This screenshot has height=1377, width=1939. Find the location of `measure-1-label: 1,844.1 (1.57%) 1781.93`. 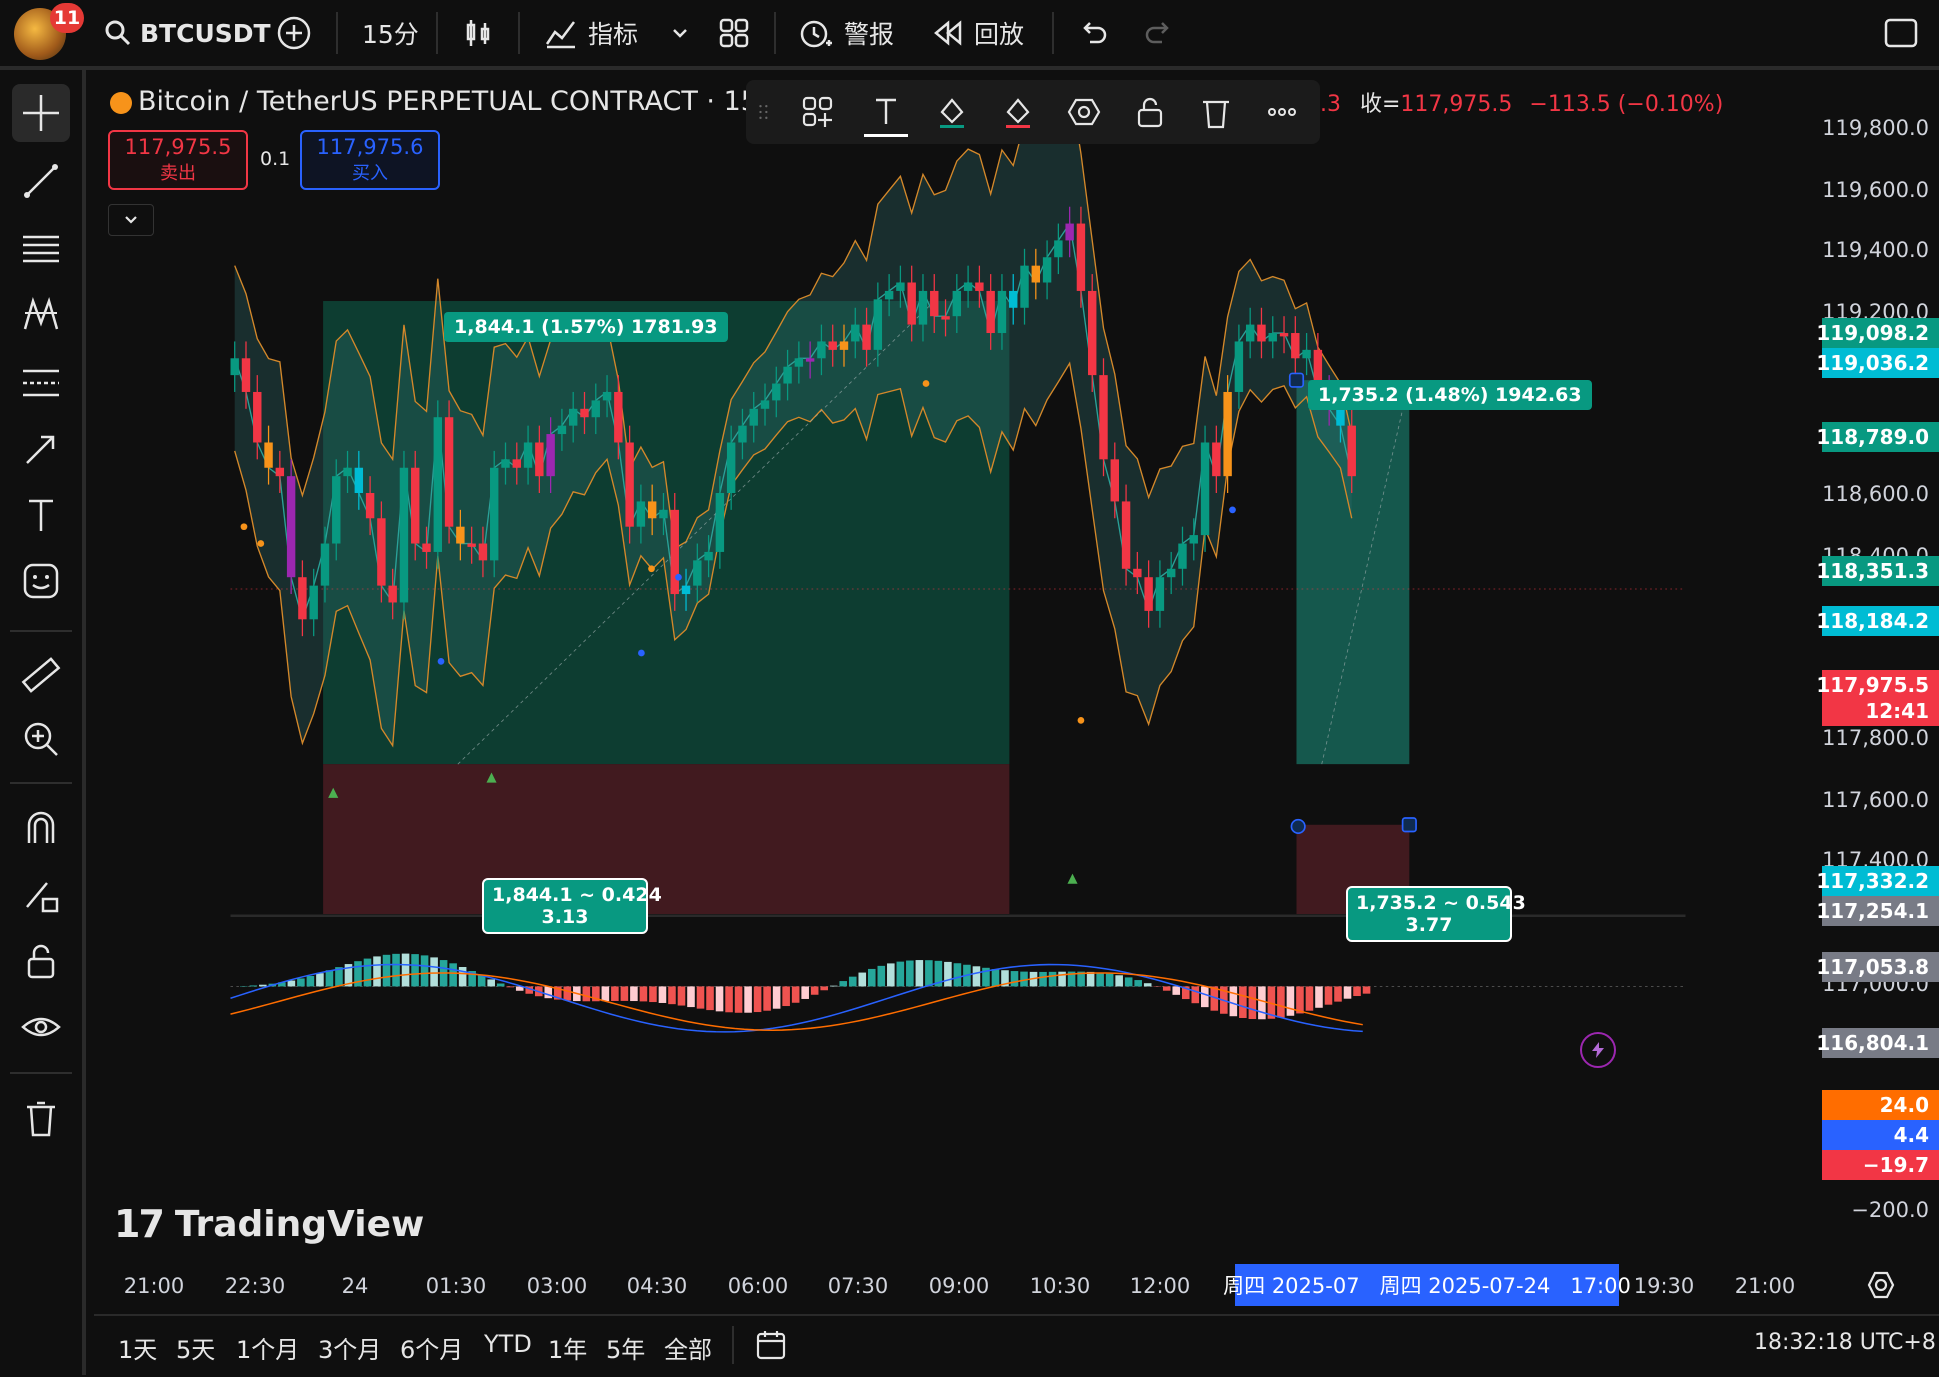

measure-1-label: 1,844.1 (1.57%) 1781.93 is located at coordinates (586, 327).